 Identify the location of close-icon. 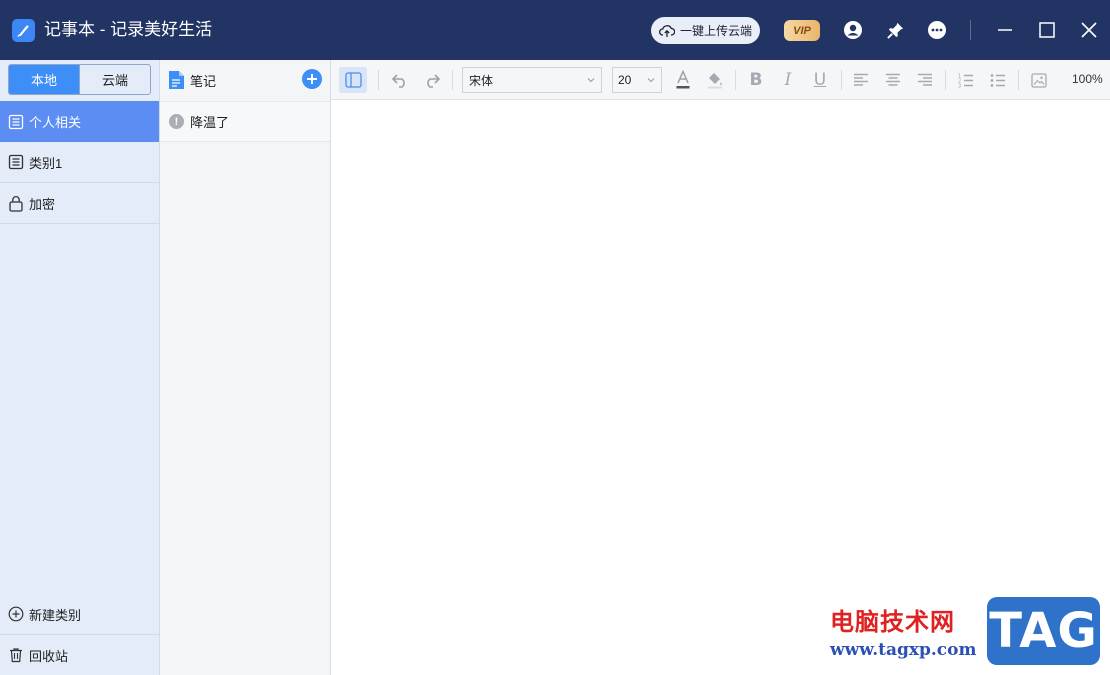
(1089, 30).